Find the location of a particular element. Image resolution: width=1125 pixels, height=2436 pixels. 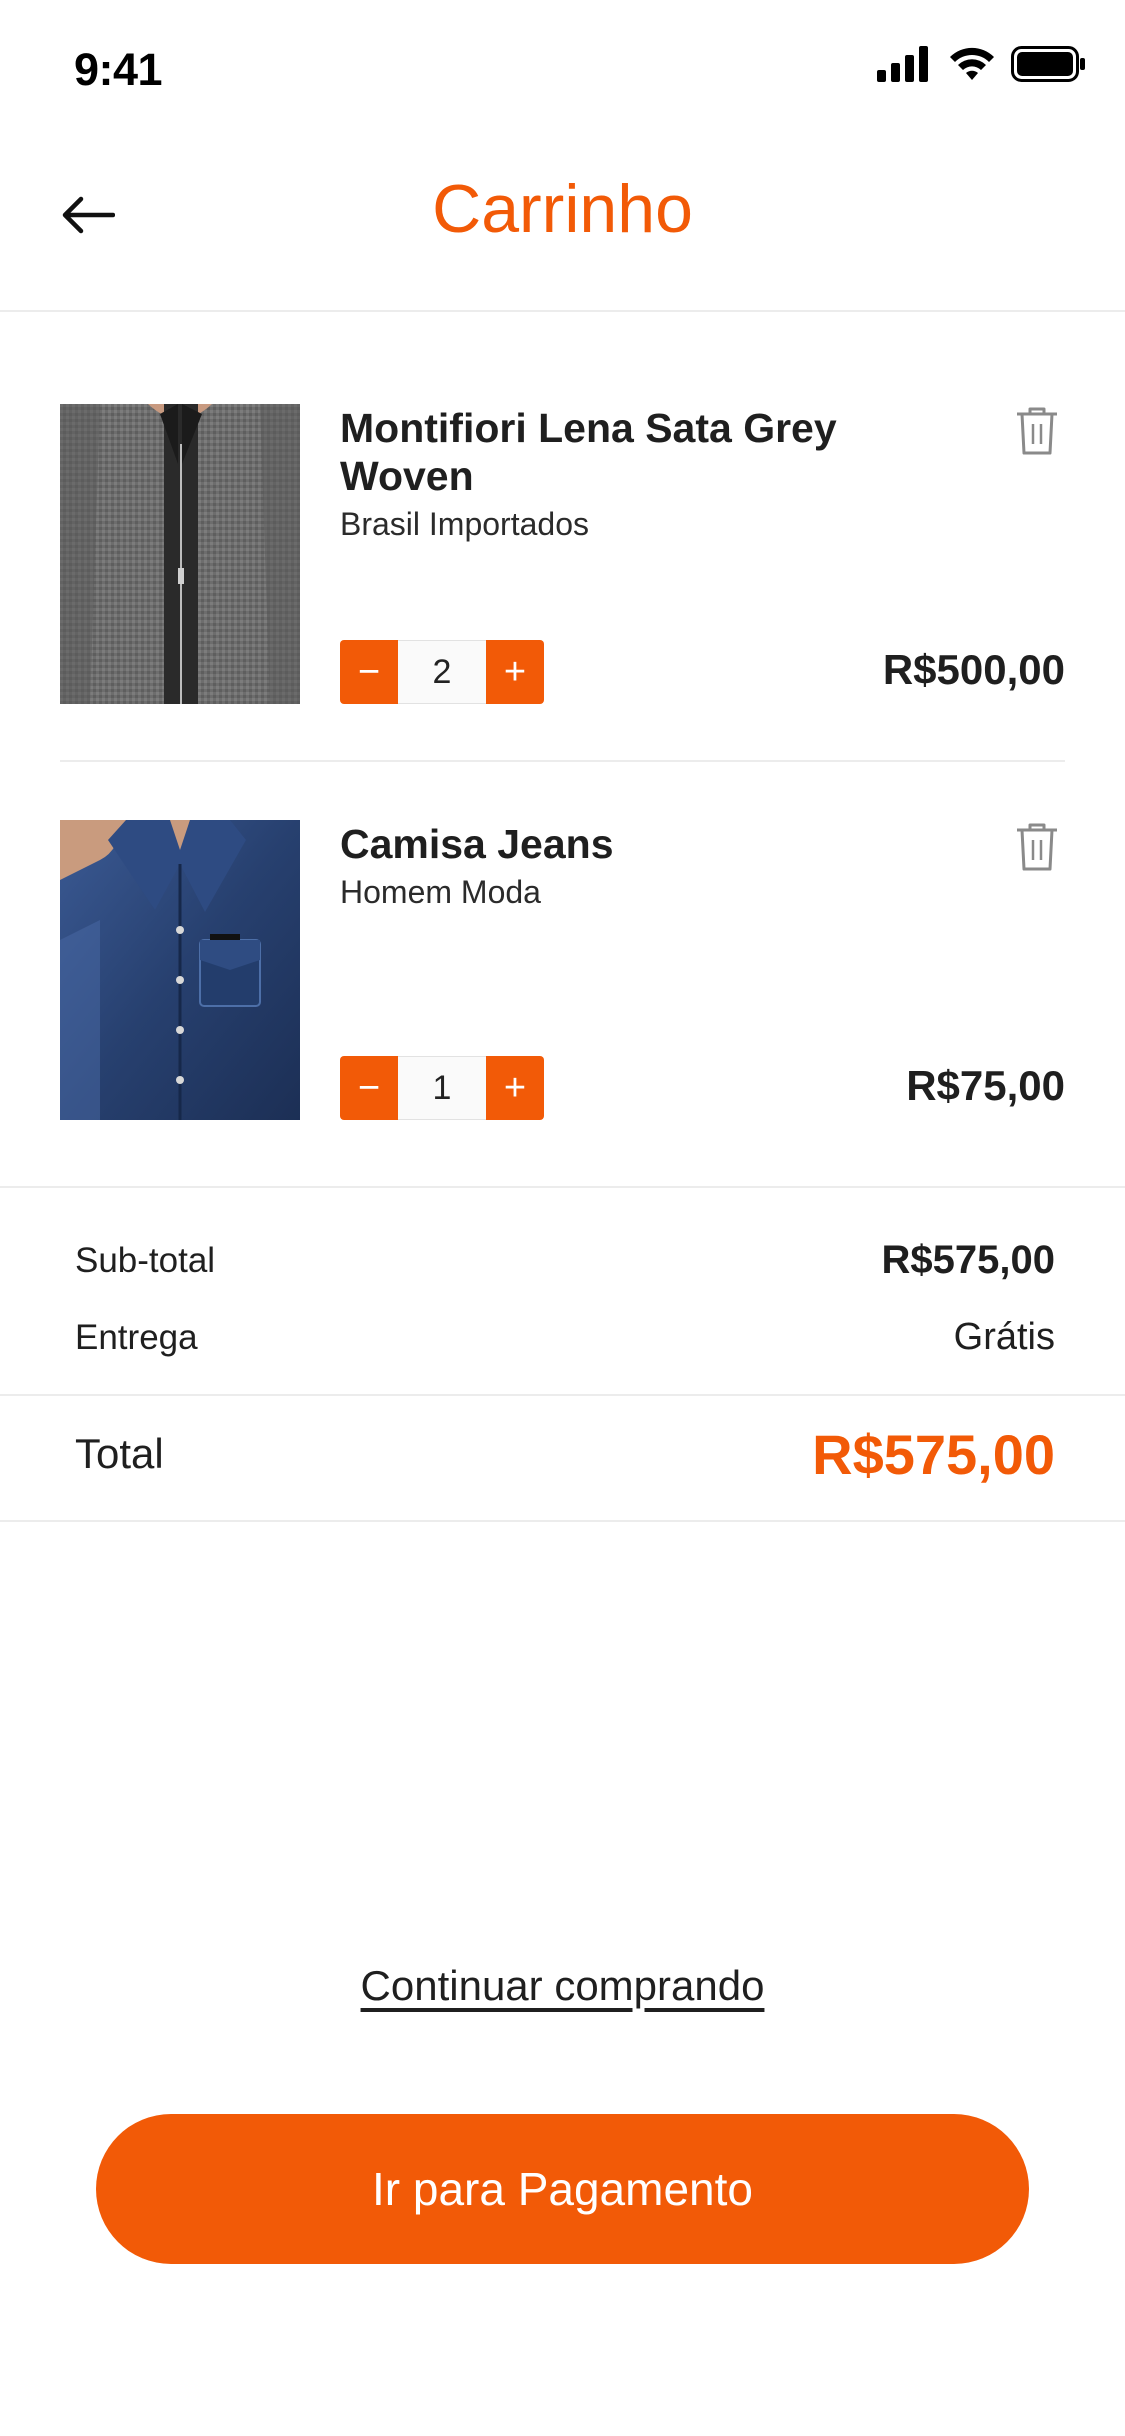

total-value: R$575,00 is located at coordinates (933, 1454).